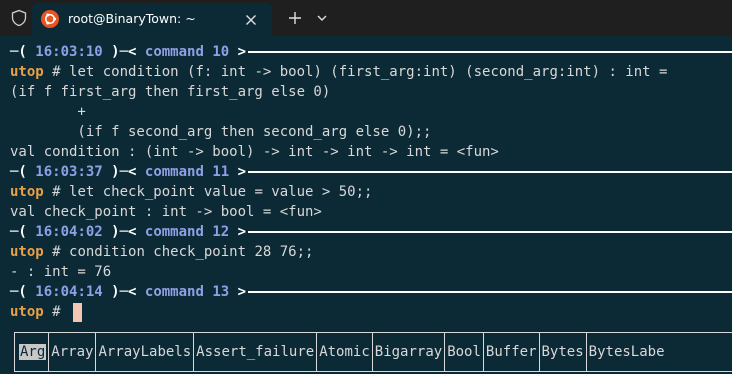  Describe the element at coordinates (162, 252) in the screenshot. I see `input-line: utop # condition check_point 28 76;;` at that location.